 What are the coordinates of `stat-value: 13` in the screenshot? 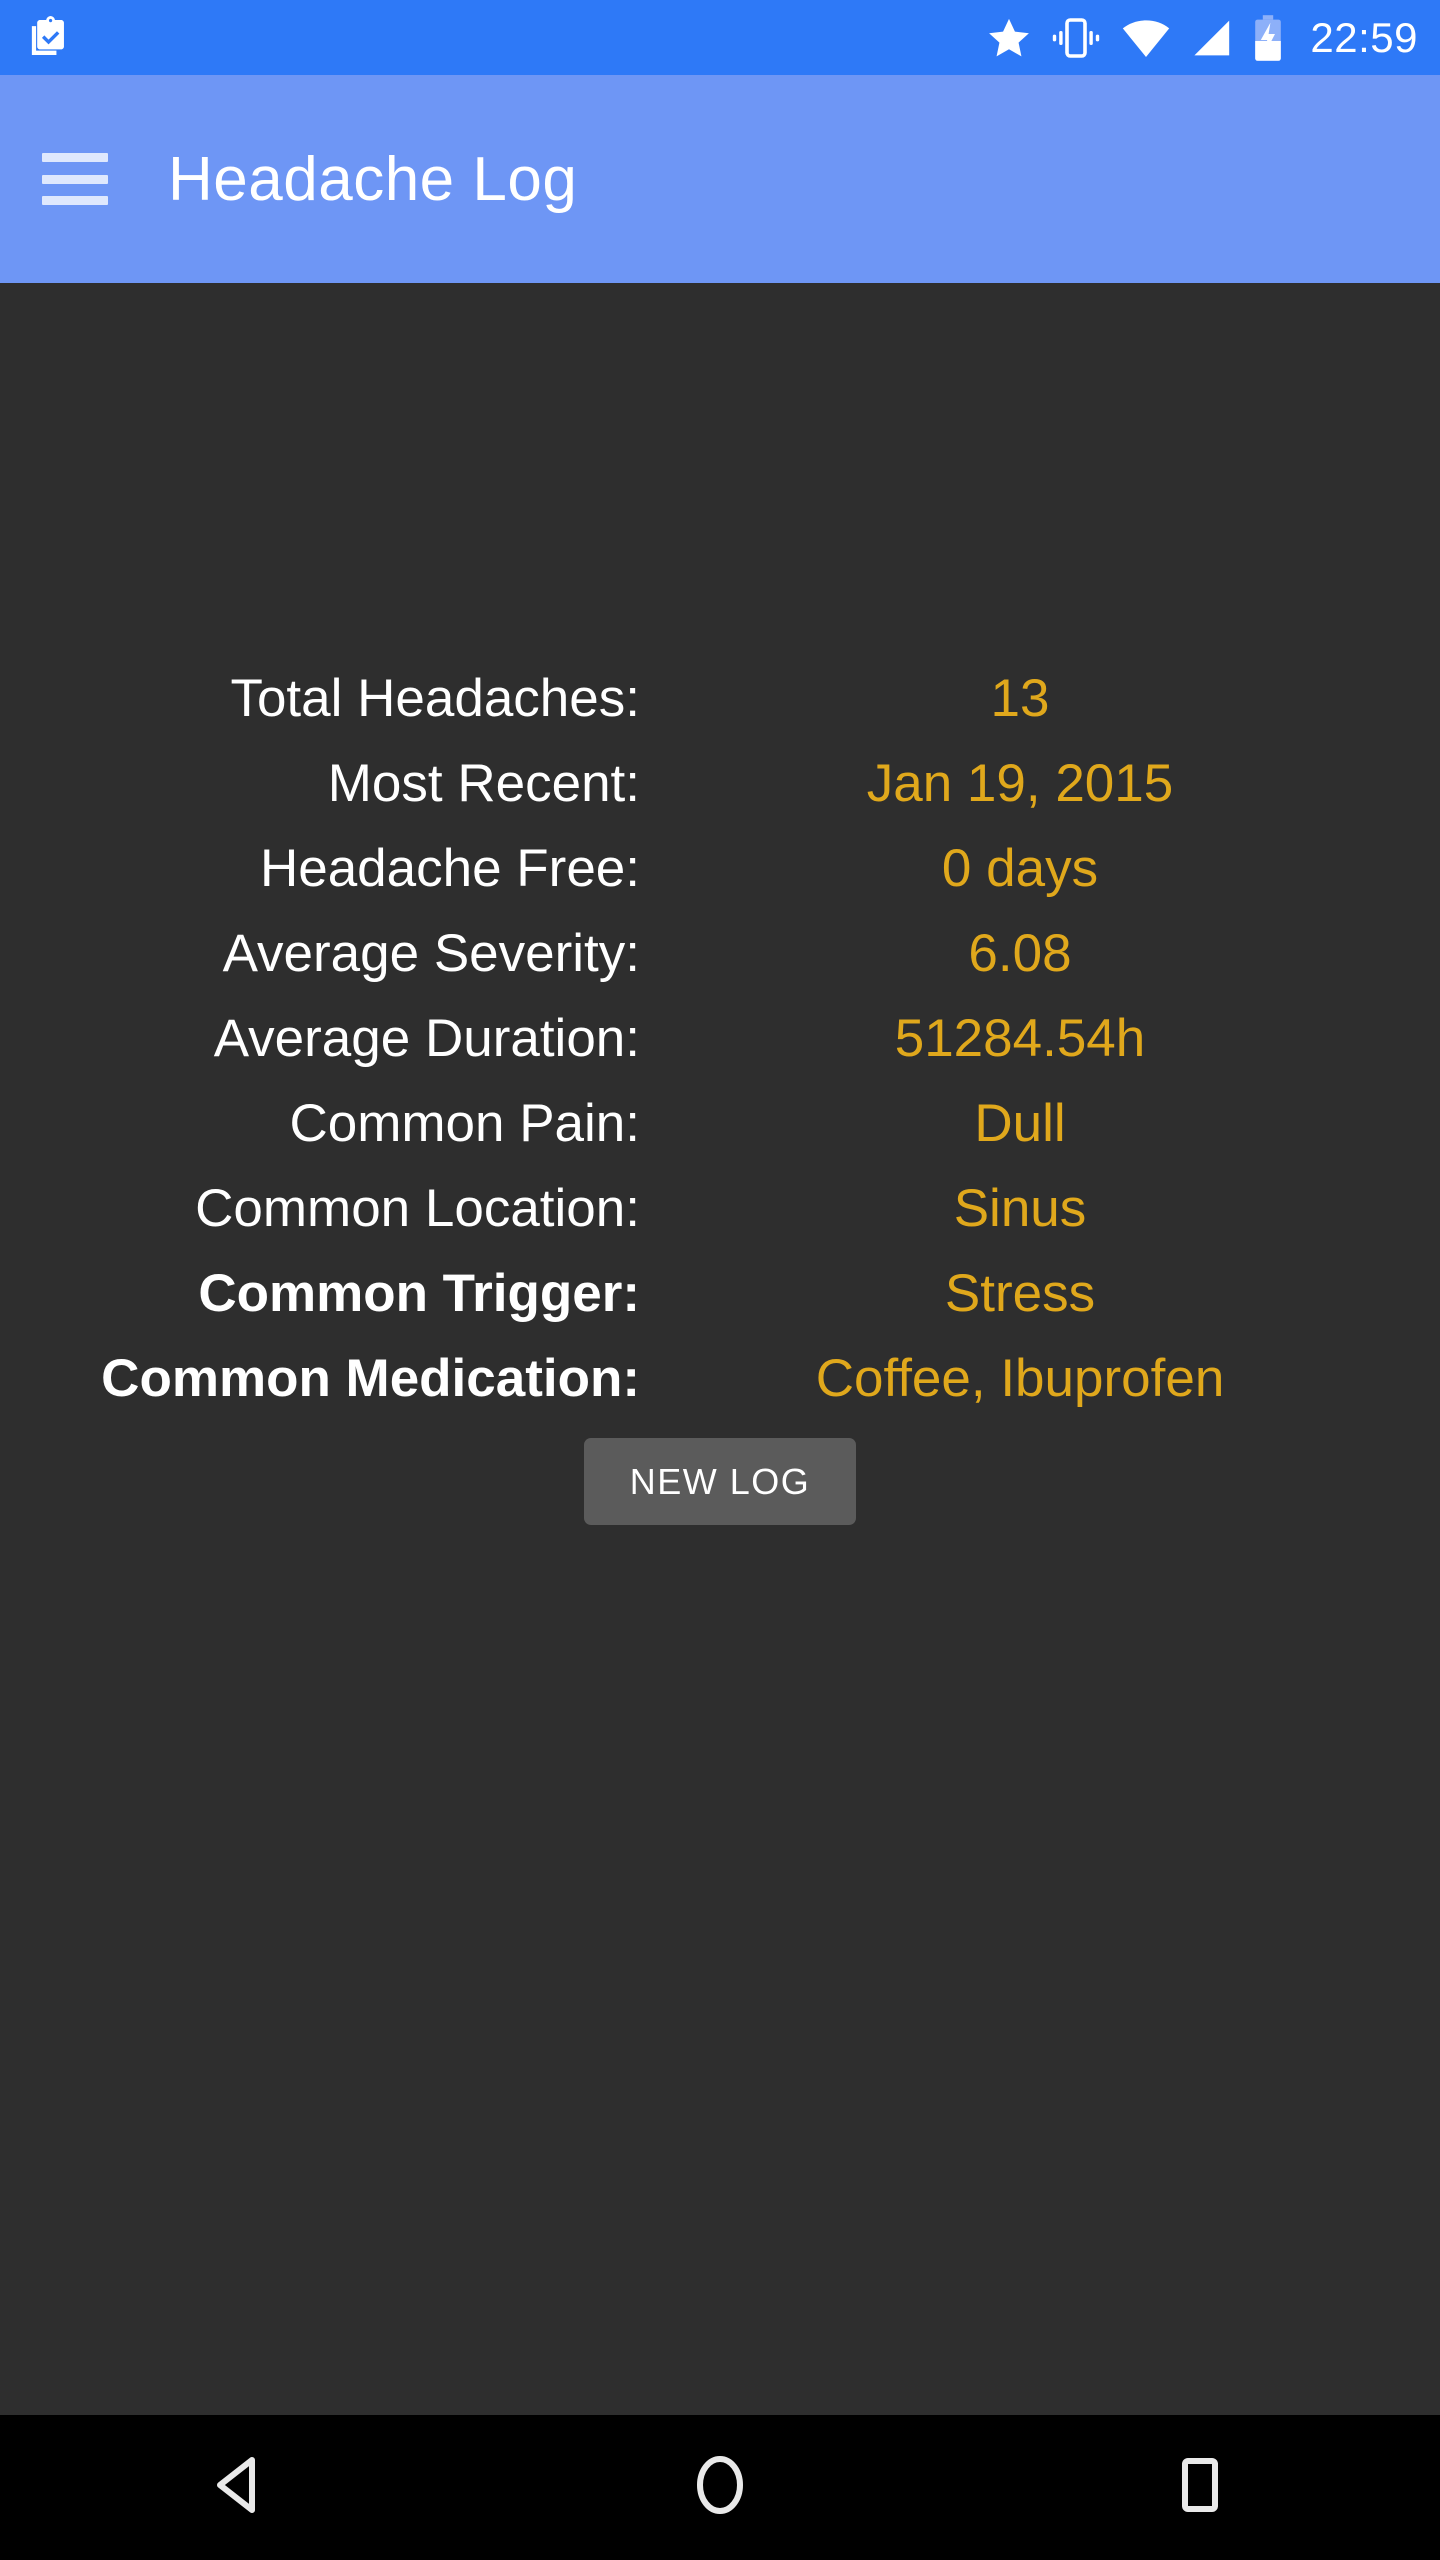 It's located at (1020, 698).